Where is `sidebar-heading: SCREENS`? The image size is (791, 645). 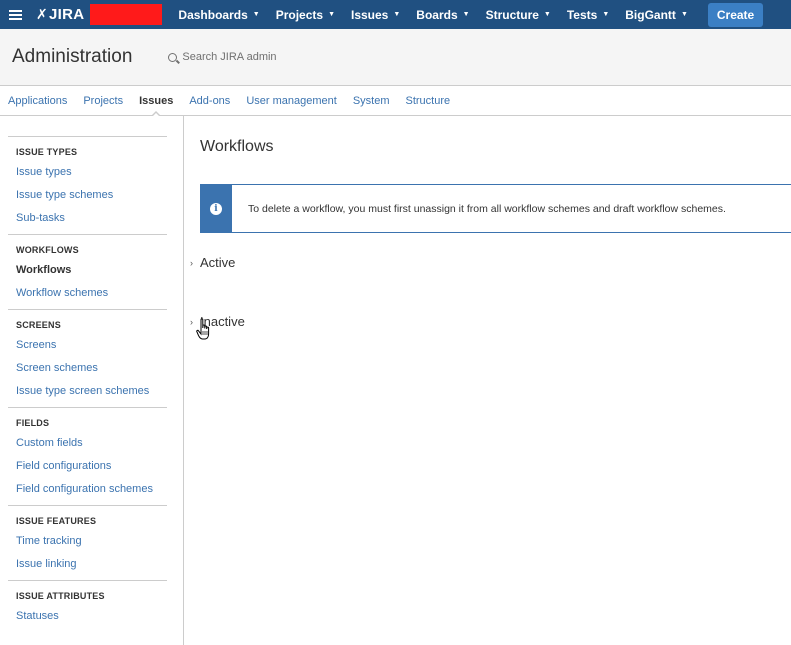 sidebar-heading: SCREENS is located at coordinates (38, 325).